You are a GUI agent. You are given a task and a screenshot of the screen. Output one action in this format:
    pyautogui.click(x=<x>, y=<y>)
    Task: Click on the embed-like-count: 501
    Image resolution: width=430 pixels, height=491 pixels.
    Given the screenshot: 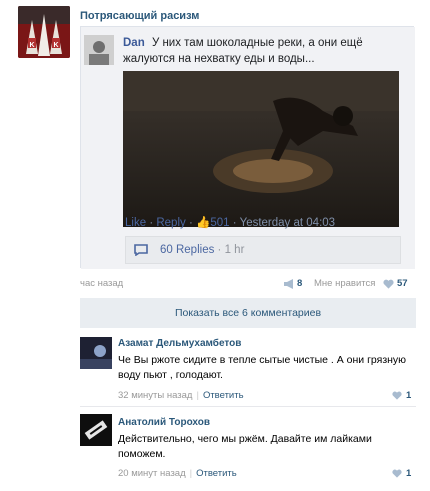 What is the action you would take?
    pyautogui.click(x=220, y=223)
    